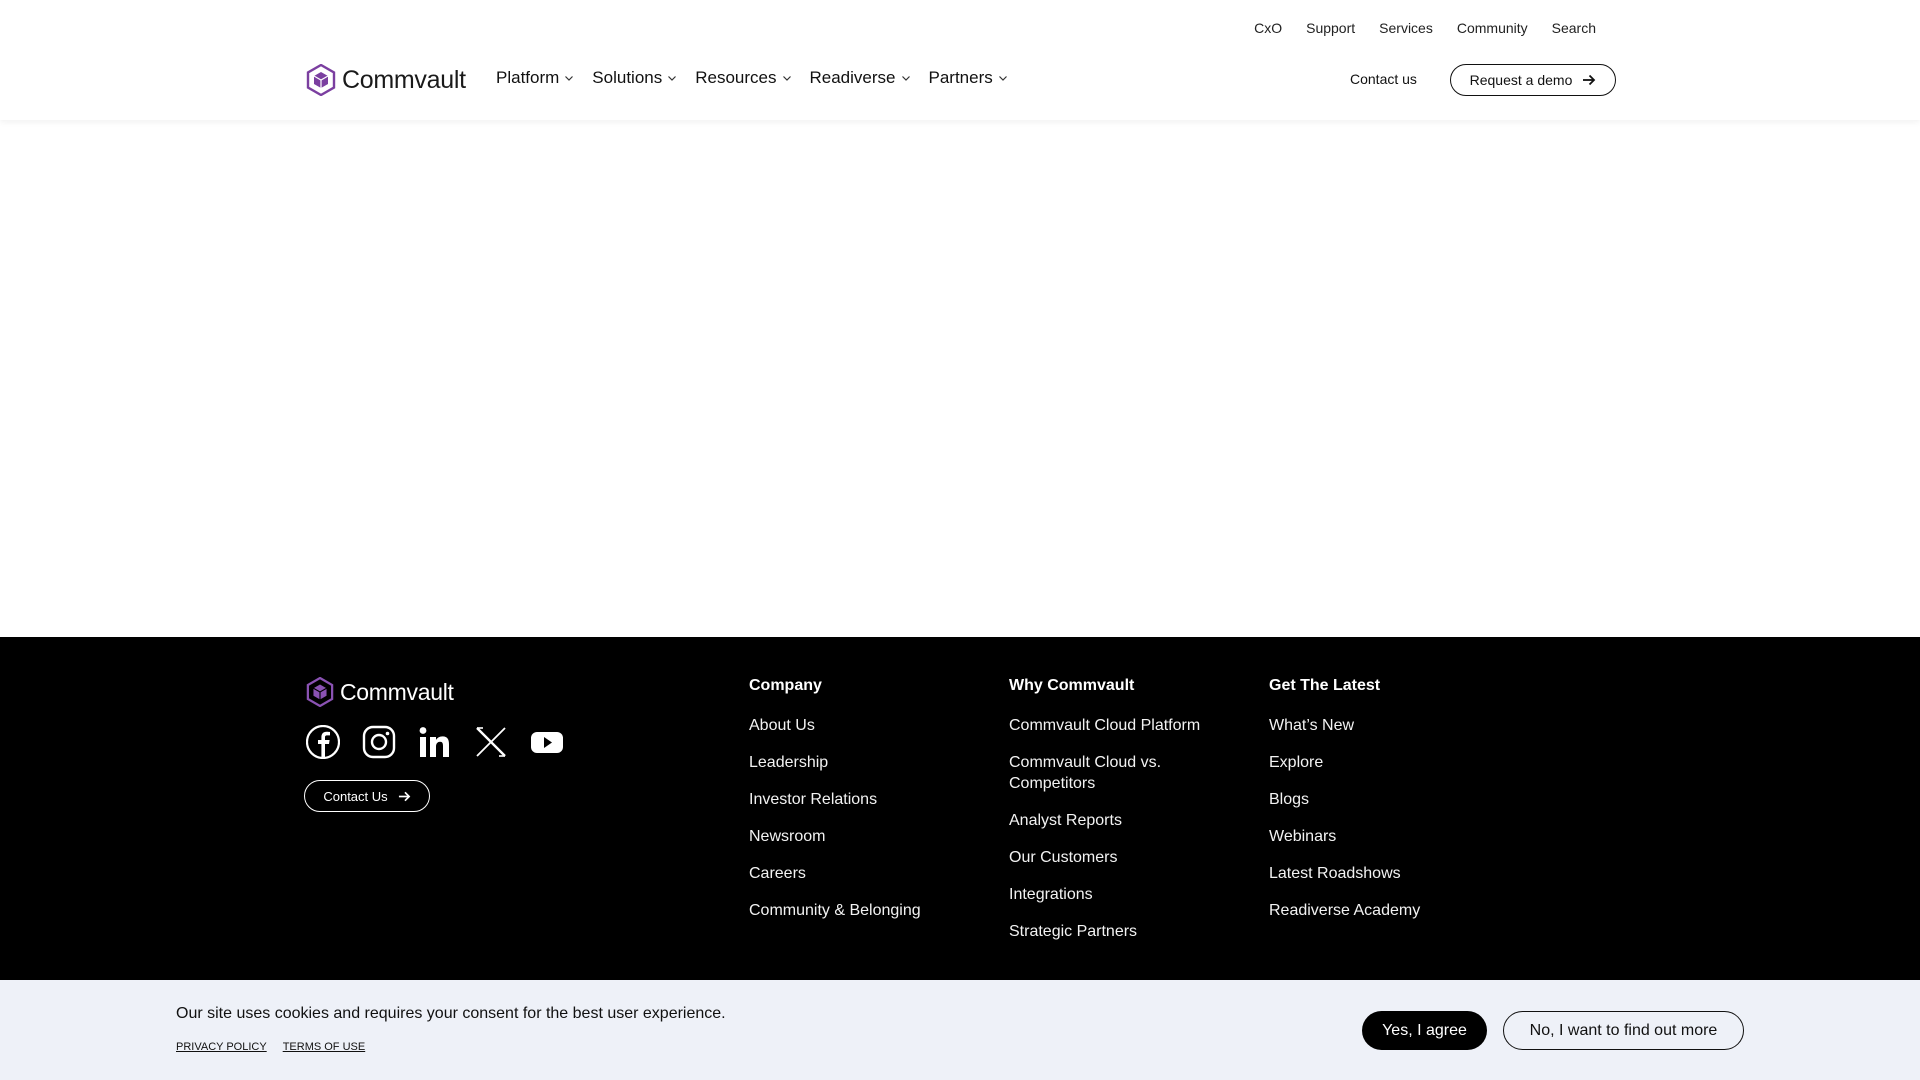  I want to click on utility-link-services: Services, so click(1406, 28).